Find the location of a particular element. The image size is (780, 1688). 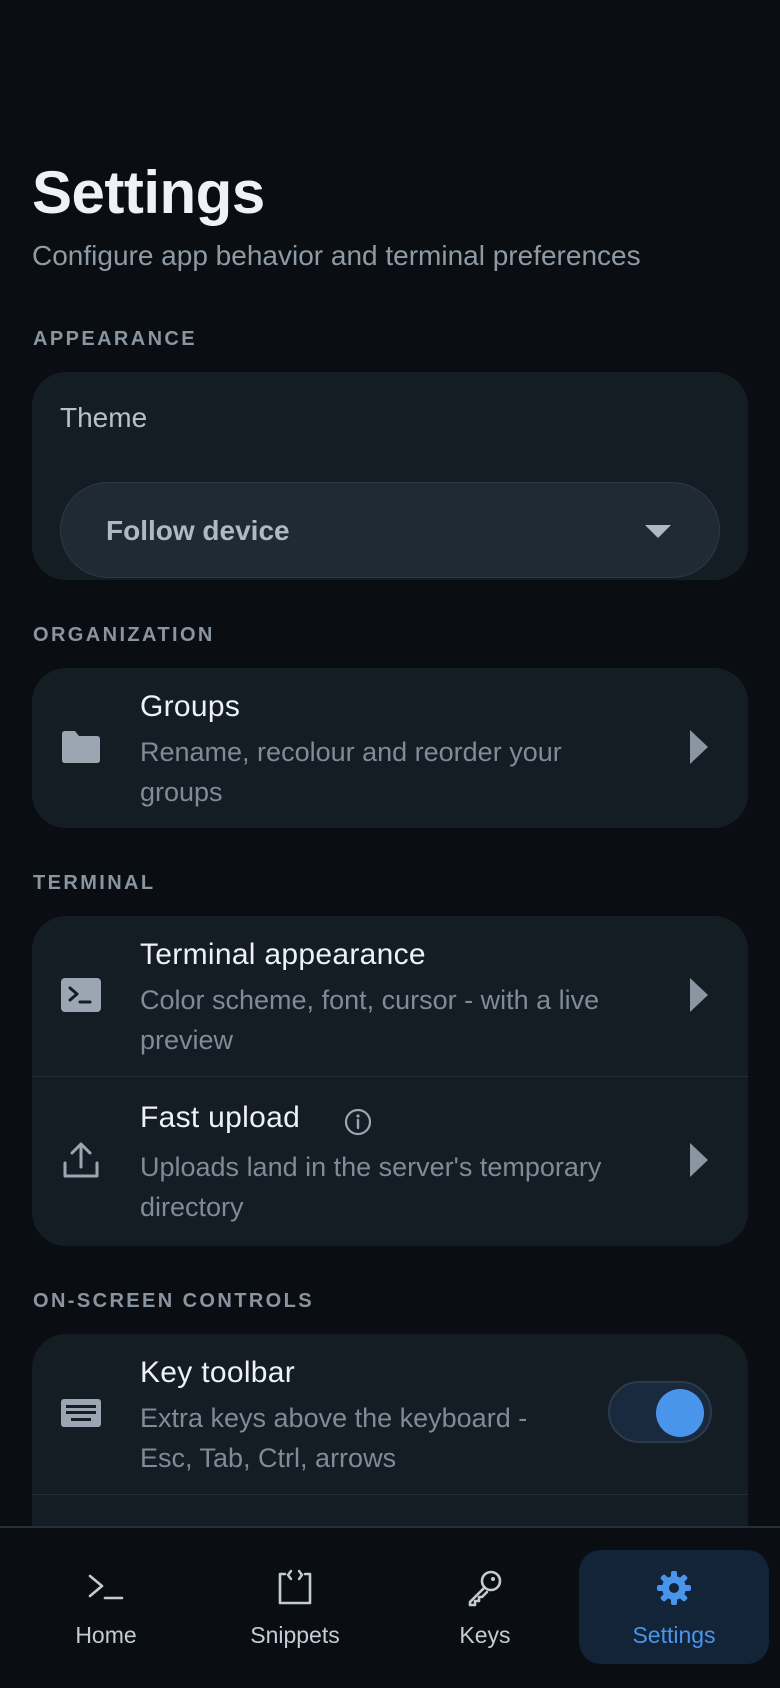

nav-item-home: Home is located at coordinates (106, 1607).